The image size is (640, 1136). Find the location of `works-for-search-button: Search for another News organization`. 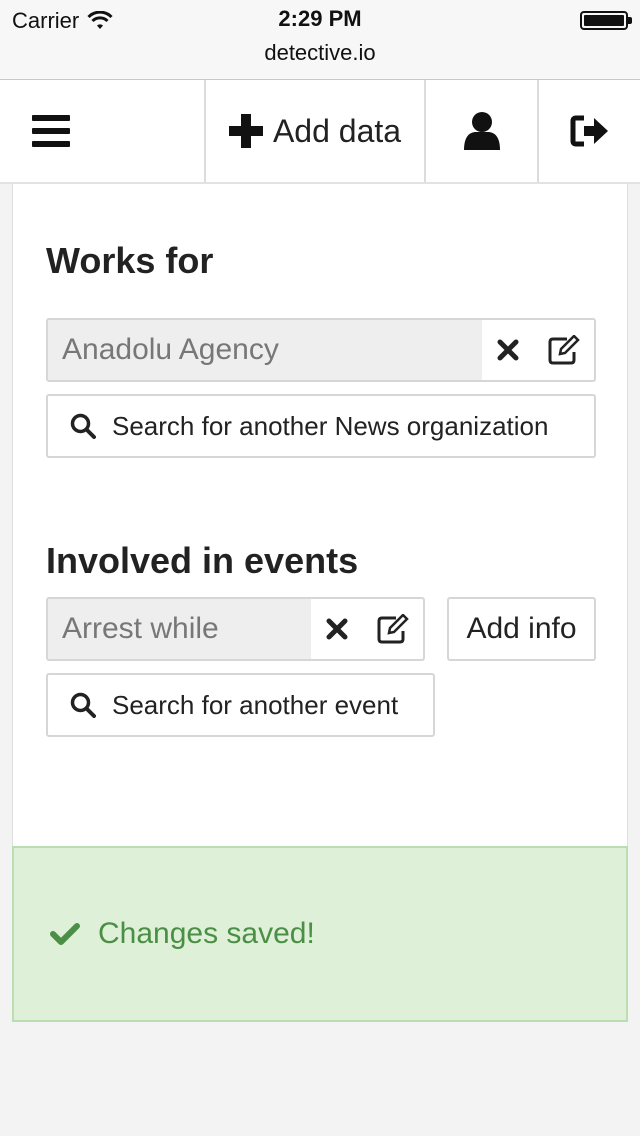

works-for-search-button: Search for another News organization is located at coordinates (321, 426).